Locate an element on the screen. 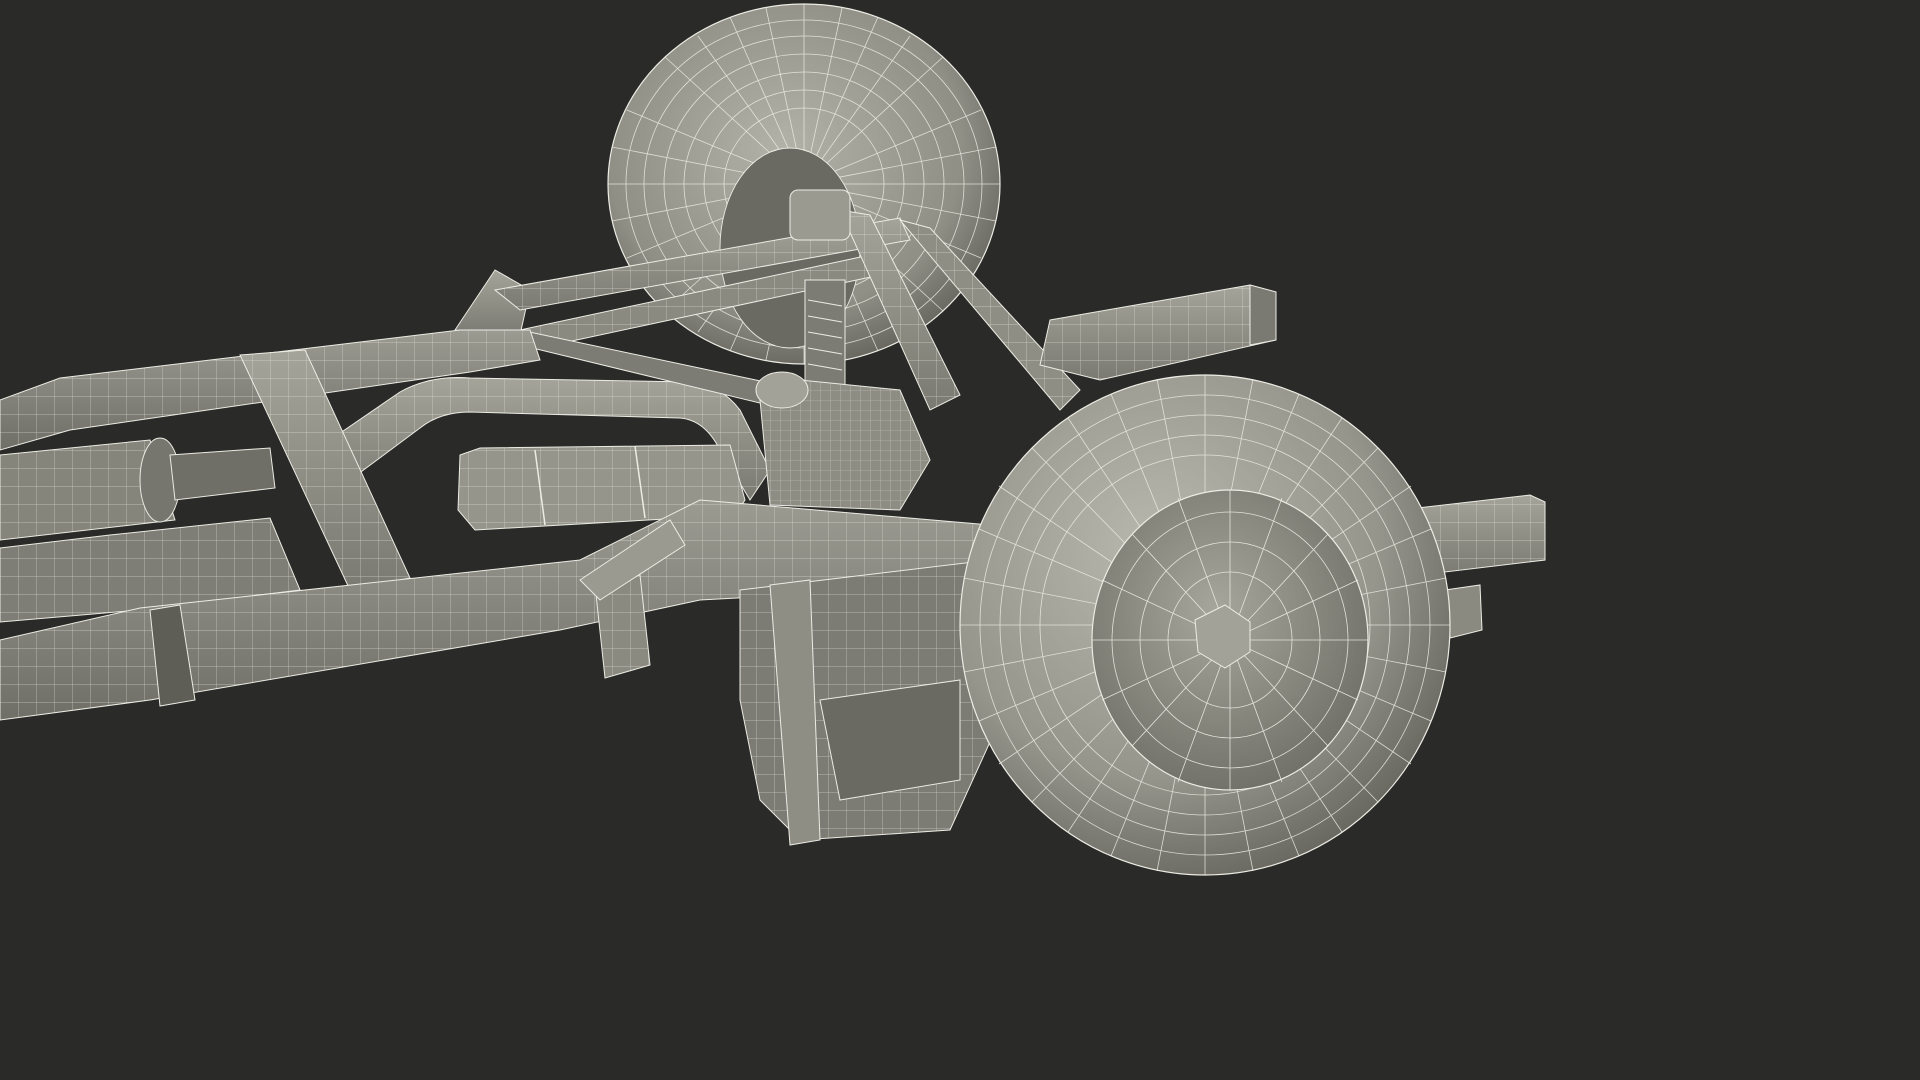  differential-housing is located at coordinates (843, 441).